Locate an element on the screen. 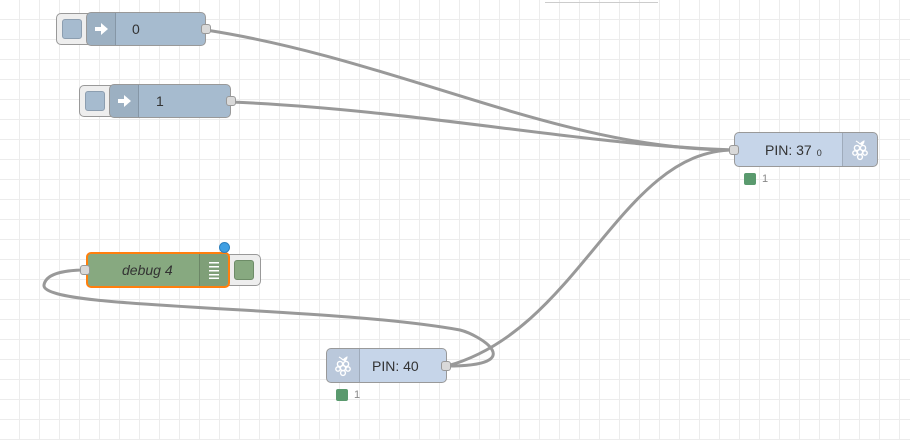 Image resolution: width=910 pixels, height=440 pixels. debug-4-icon-box is located at coordinates (213, 270).